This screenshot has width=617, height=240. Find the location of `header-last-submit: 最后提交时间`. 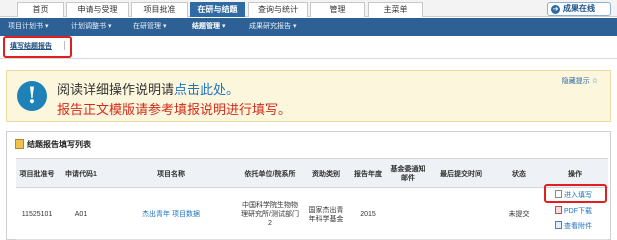

header-last-submit: 最后提交时间 is located at coordinates (461, 174).